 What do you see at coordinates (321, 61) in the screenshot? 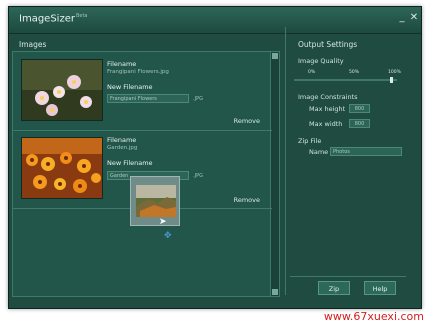
I see `image-quality-label: Image Quality` at bounding box center [321, 61].